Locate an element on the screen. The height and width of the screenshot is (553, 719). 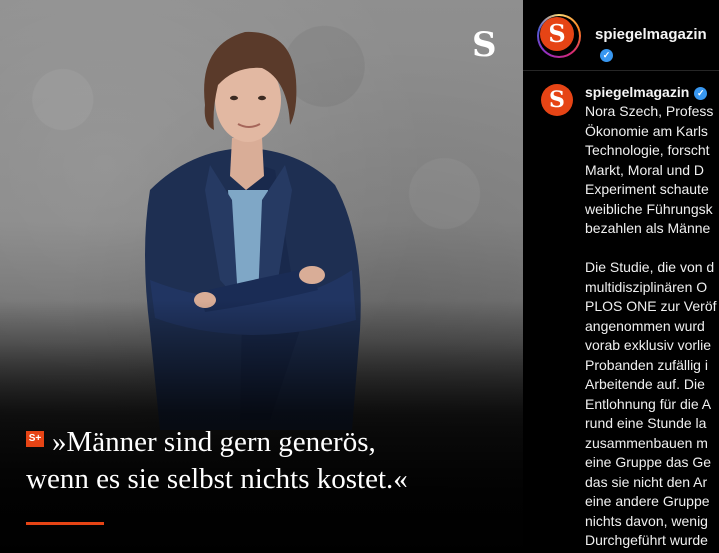
caption-line: Arbeitende auf. Die is located at coordinates (645, 384).